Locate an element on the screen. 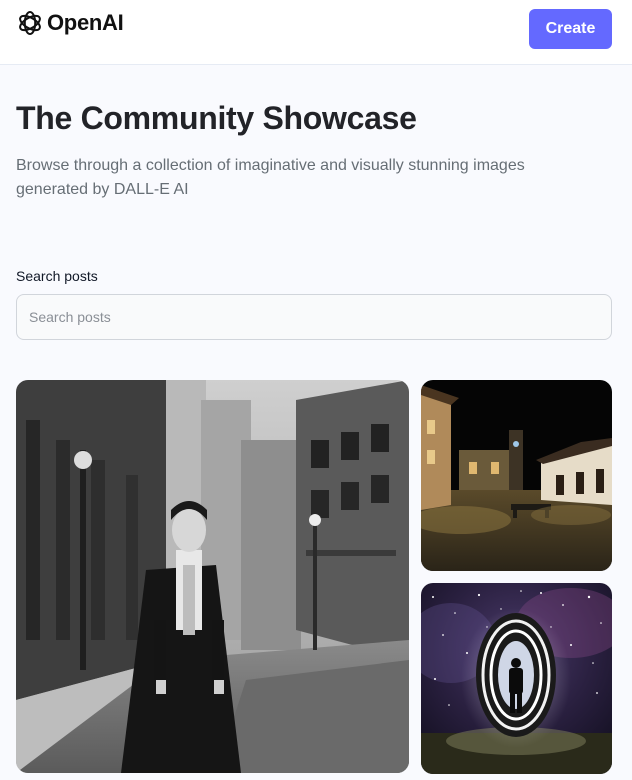  openai-logo-icon is located at coordinates (30, 23).